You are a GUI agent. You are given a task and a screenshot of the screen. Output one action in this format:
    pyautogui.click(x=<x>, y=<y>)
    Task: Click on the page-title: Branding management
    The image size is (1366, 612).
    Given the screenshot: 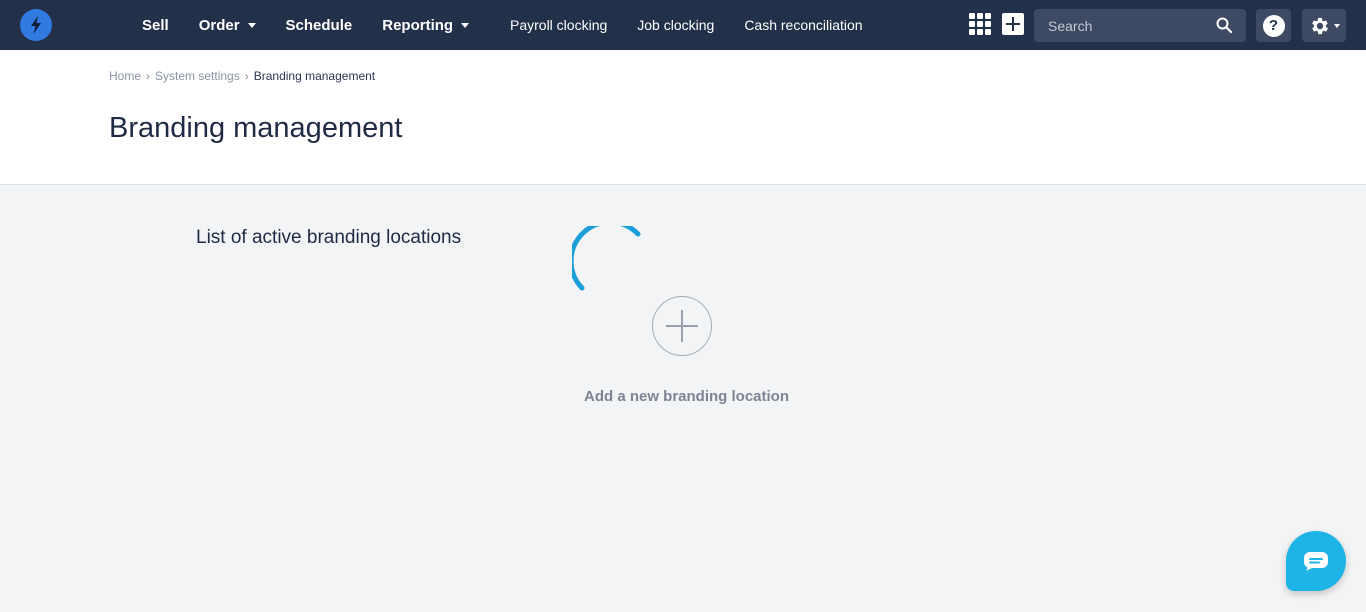 What is the action you would take?
    pyautogui.click(x=256, y=128)
    